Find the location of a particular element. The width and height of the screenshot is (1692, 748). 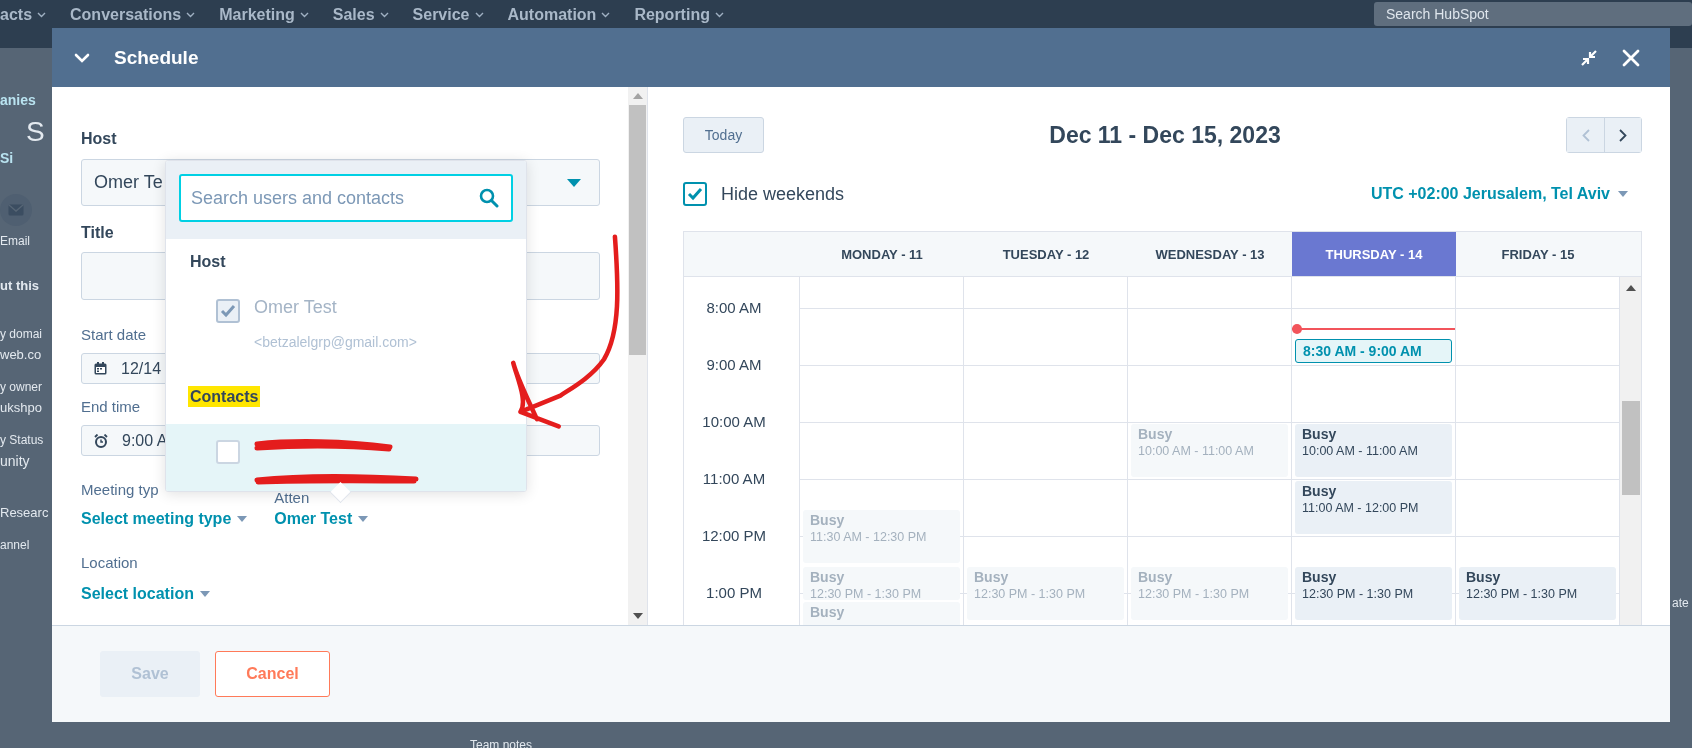

day-header: THURSDAY - 14 is located at coordinates (1374, 254).